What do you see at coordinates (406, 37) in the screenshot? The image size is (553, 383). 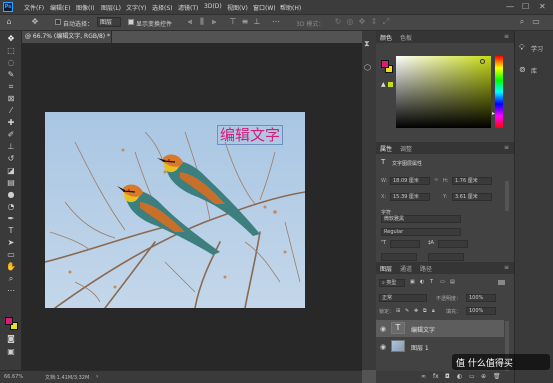 I see `tab-swatches: 色板` at bounding box center [406, 37].